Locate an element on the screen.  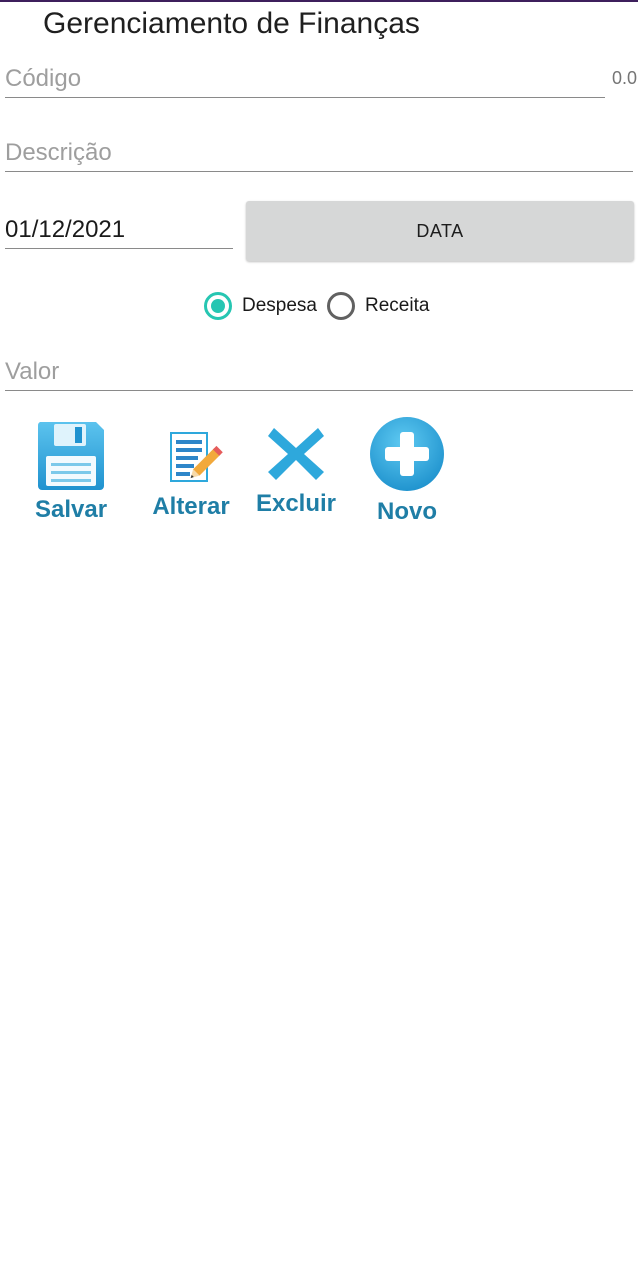
radio-unchecked-icon is located at coordinates (341, 306).